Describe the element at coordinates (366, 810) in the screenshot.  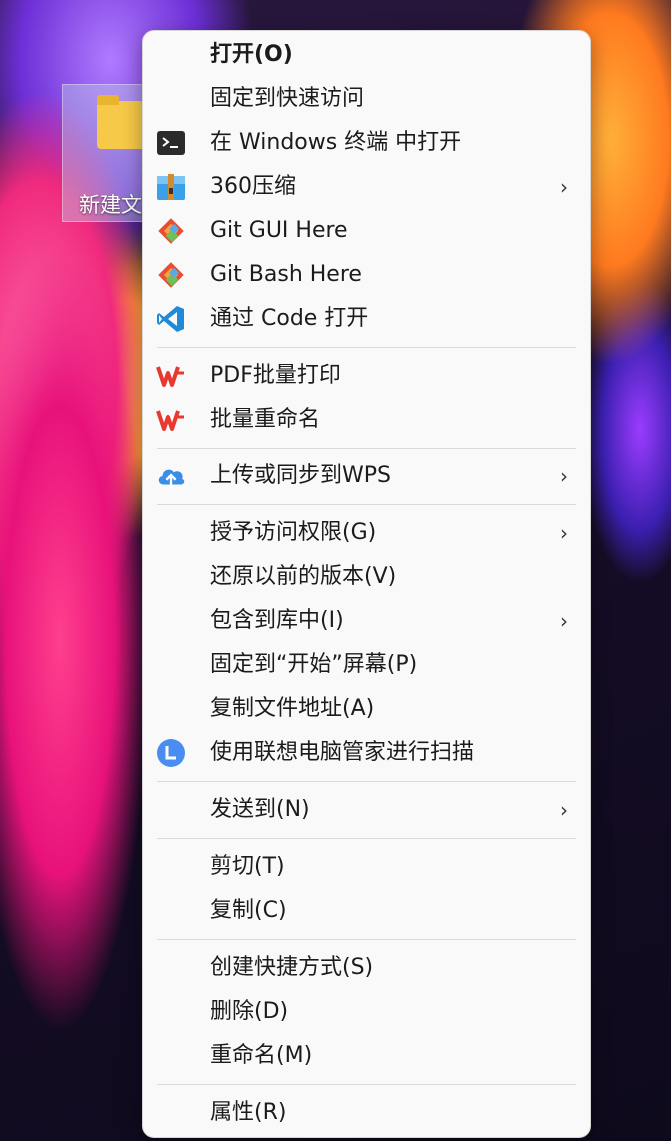
I see `menu-item-send-to: 发送到(N) ›` at that location.